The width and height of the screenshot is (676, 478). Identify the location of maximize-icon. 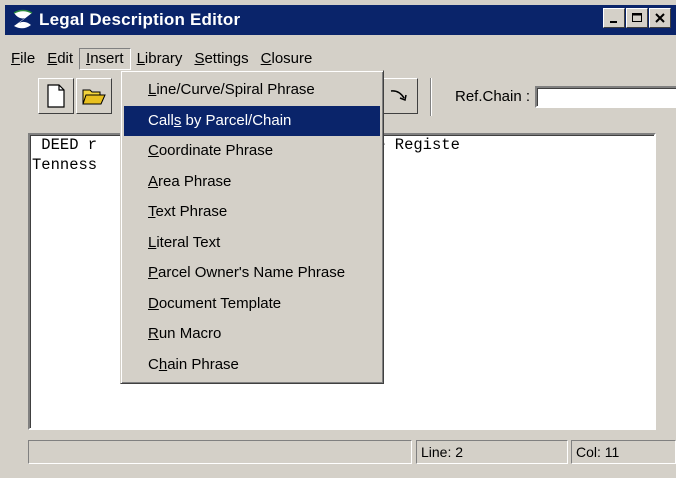
(637, 17).